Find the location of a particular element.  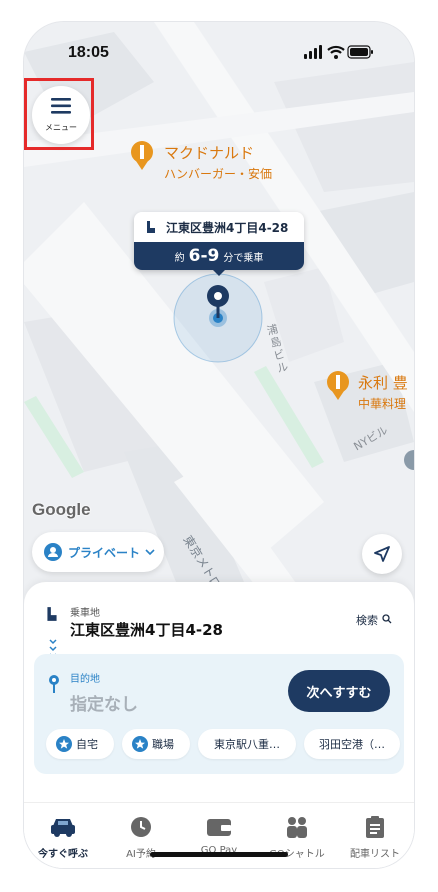

callout-tail is located at coordinates (219, 272).